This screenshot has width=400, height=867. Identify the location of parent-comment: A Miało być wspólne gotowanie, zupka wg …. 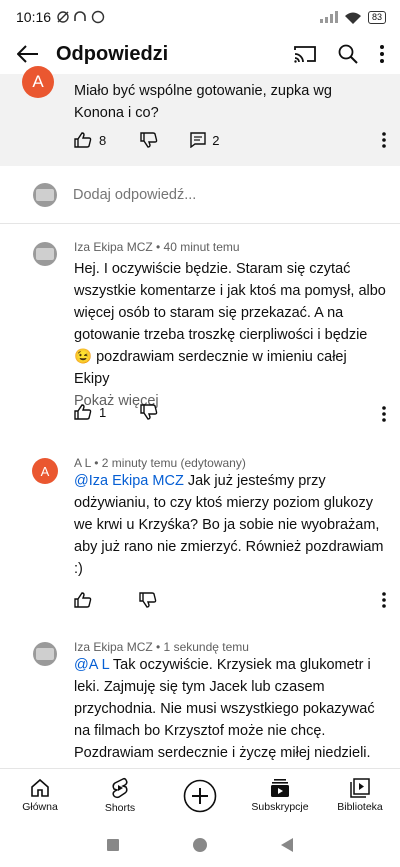
(200, 116).